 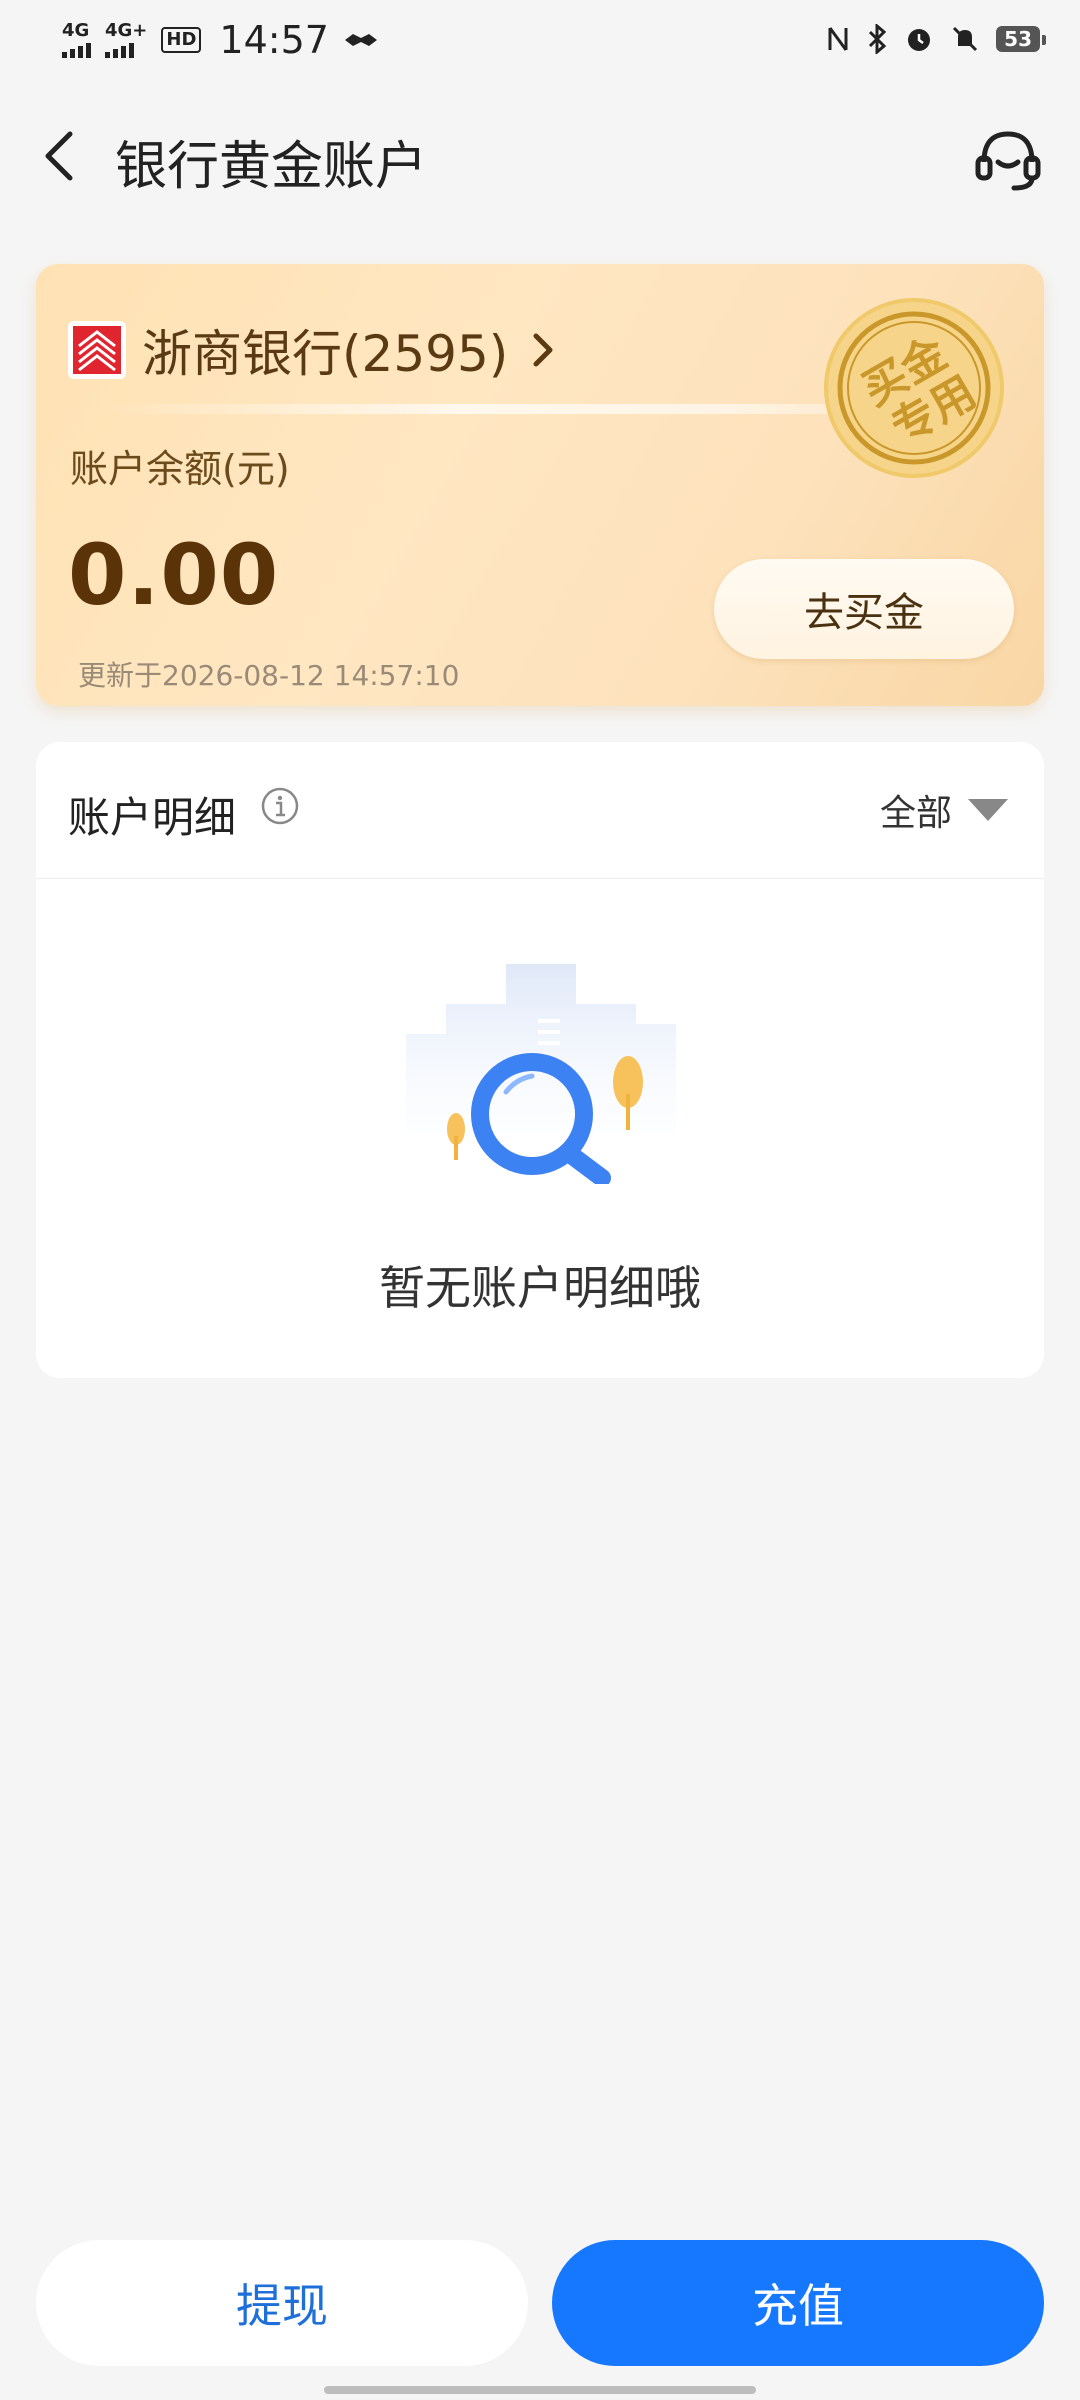 I want to click on gold-only-stamp: 买金 专用, so click(x=914, y=388).